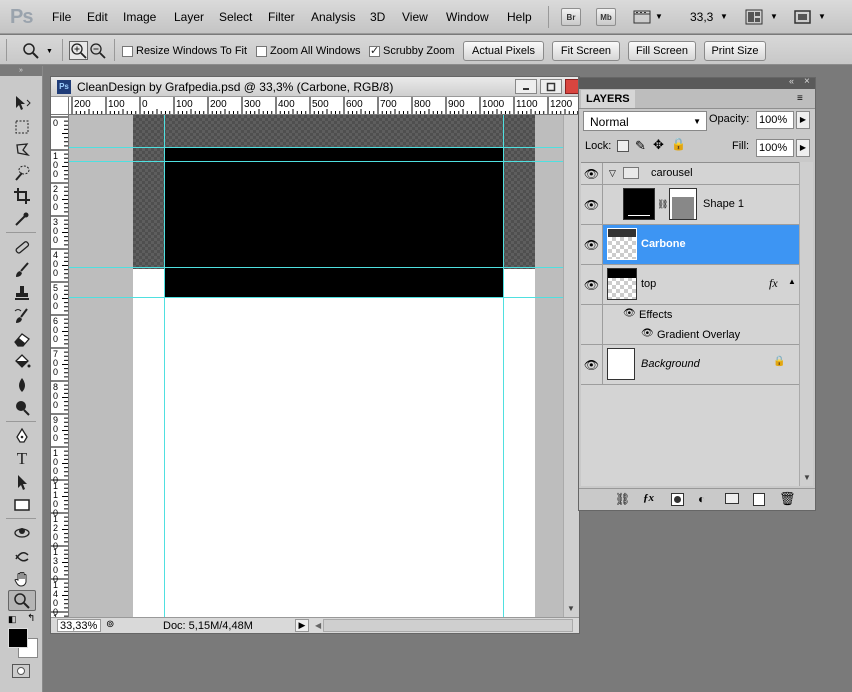 The height and width of the screenshot is (692, 852). What do you see at coordinates (448, 625) in the screenshot?
I see `horizontal-scrollbar` at bounding box center [448, 625].